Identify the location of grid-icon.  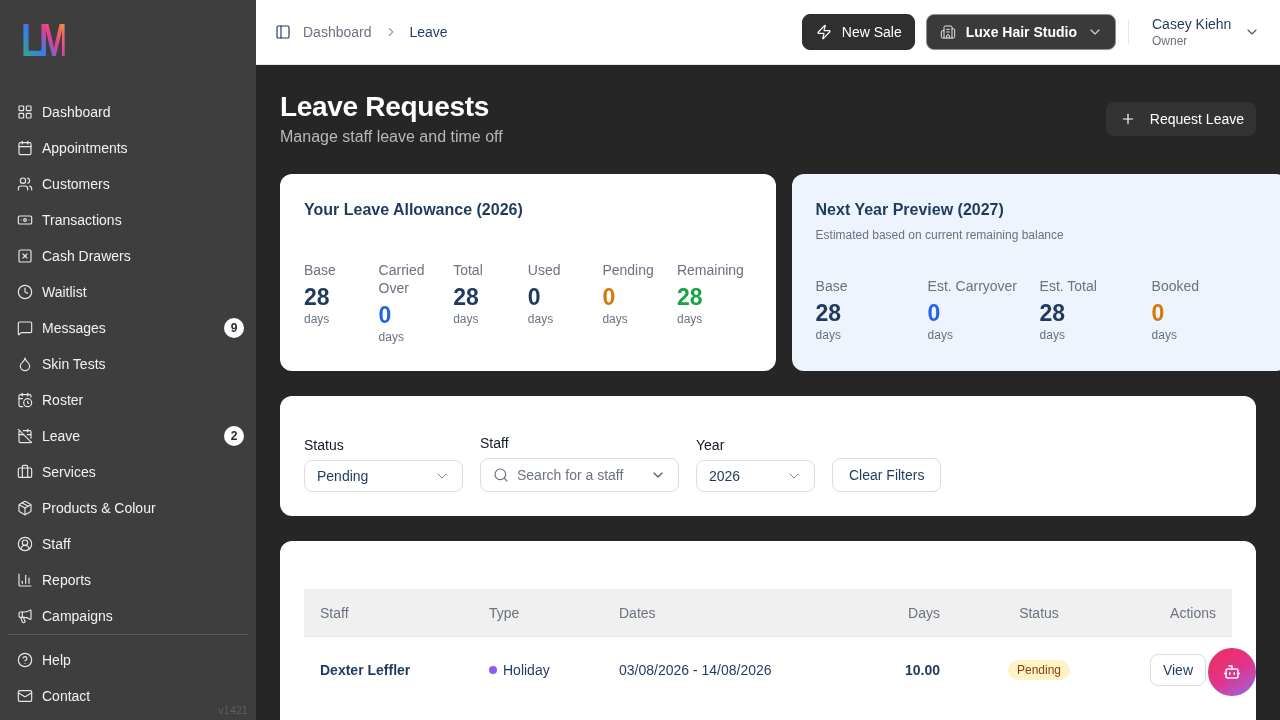
(25, 112).